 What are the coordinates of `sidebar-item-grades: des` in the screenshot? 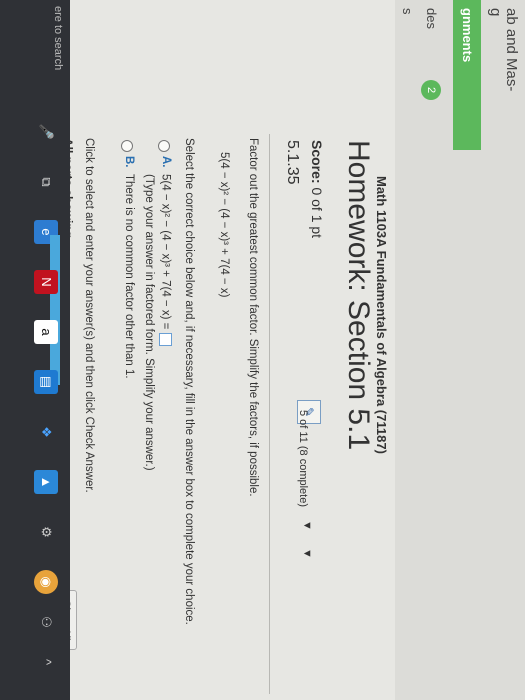 It's located at (431, 18).